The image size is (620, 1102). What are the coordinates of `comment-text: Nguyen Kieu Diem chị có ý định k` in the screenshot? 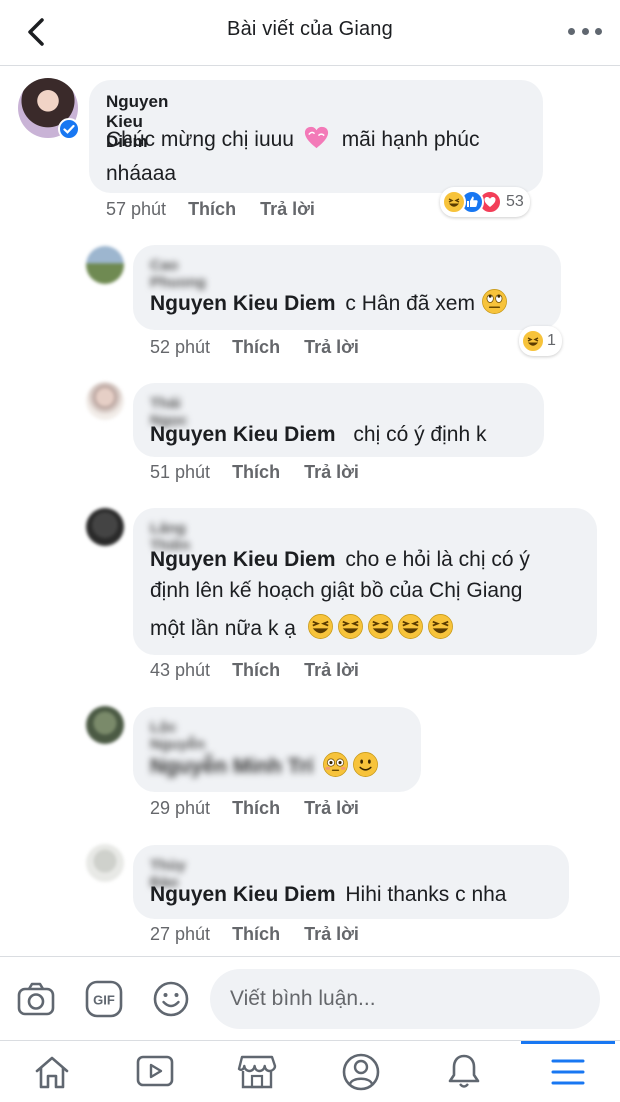 It's located at (318, 434).